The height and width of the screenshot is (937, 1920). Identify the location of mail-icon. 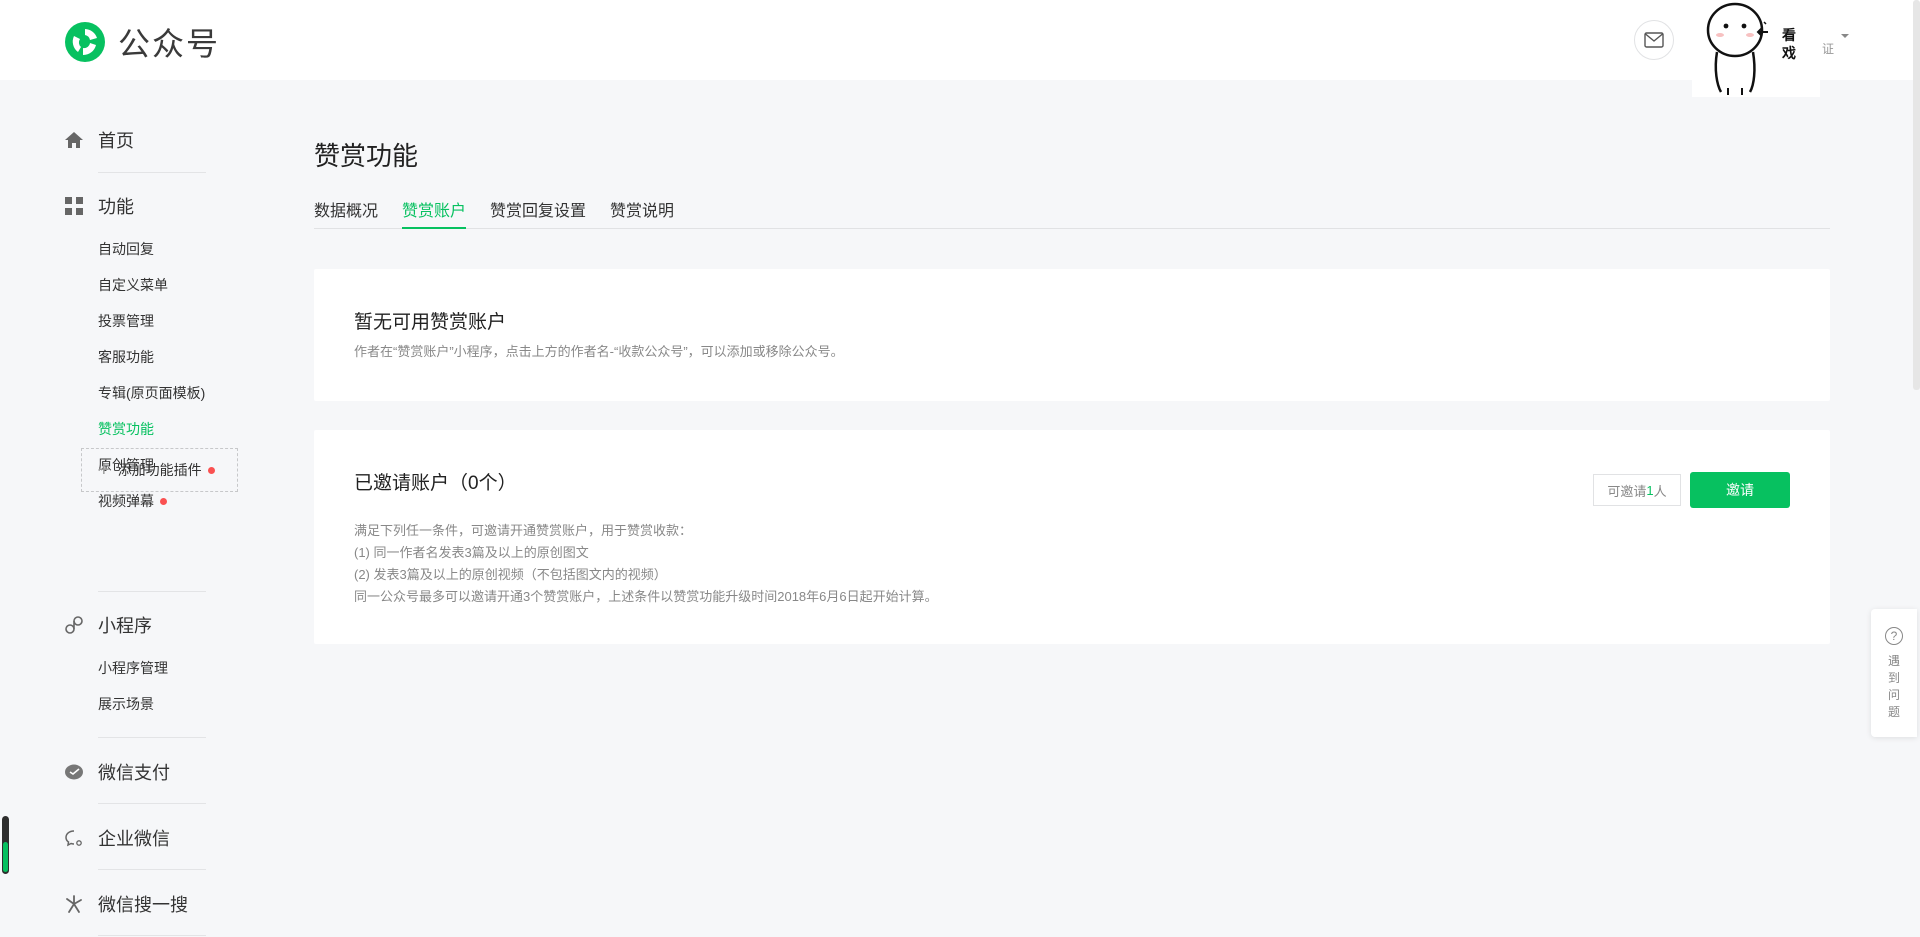
(1654, 40).